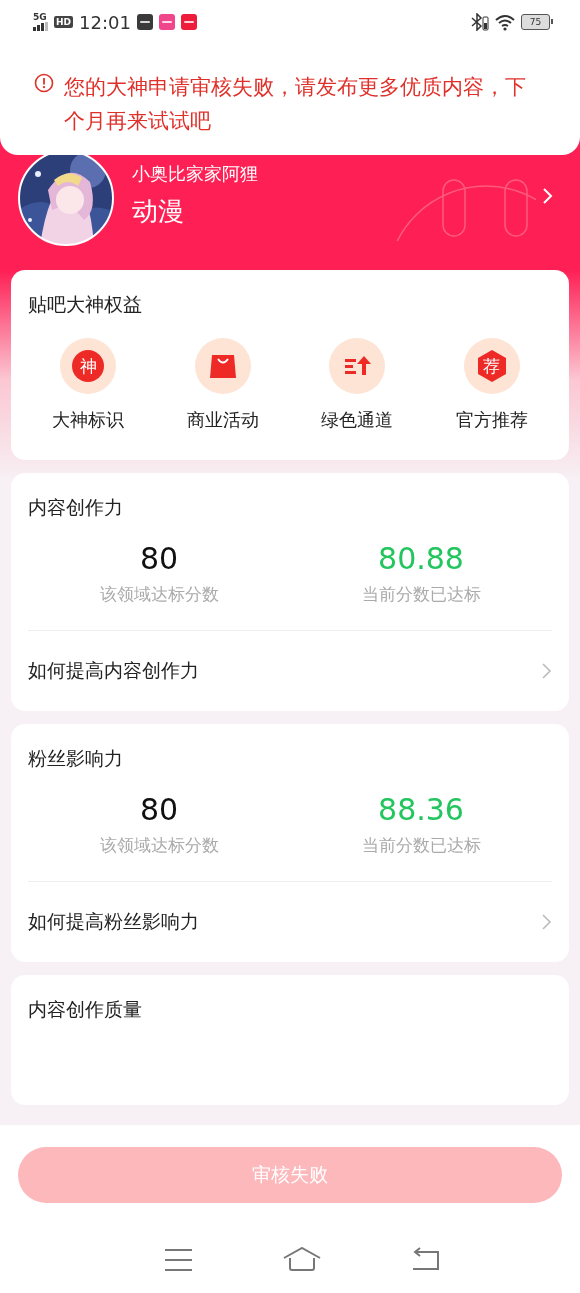 This screenshot has width=580, height=1293. I want to click on icon-glyph: 神, so click(88, 366).